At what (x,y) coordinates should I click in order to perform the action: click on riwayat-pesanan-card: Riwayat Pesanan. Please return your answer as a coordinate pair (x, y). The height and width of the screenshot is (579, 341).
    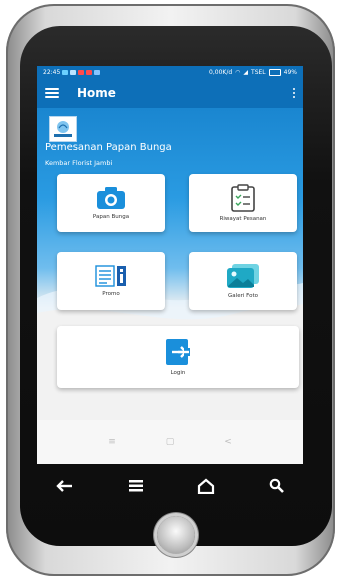
    Looking at the image, I should click on (243, 203).